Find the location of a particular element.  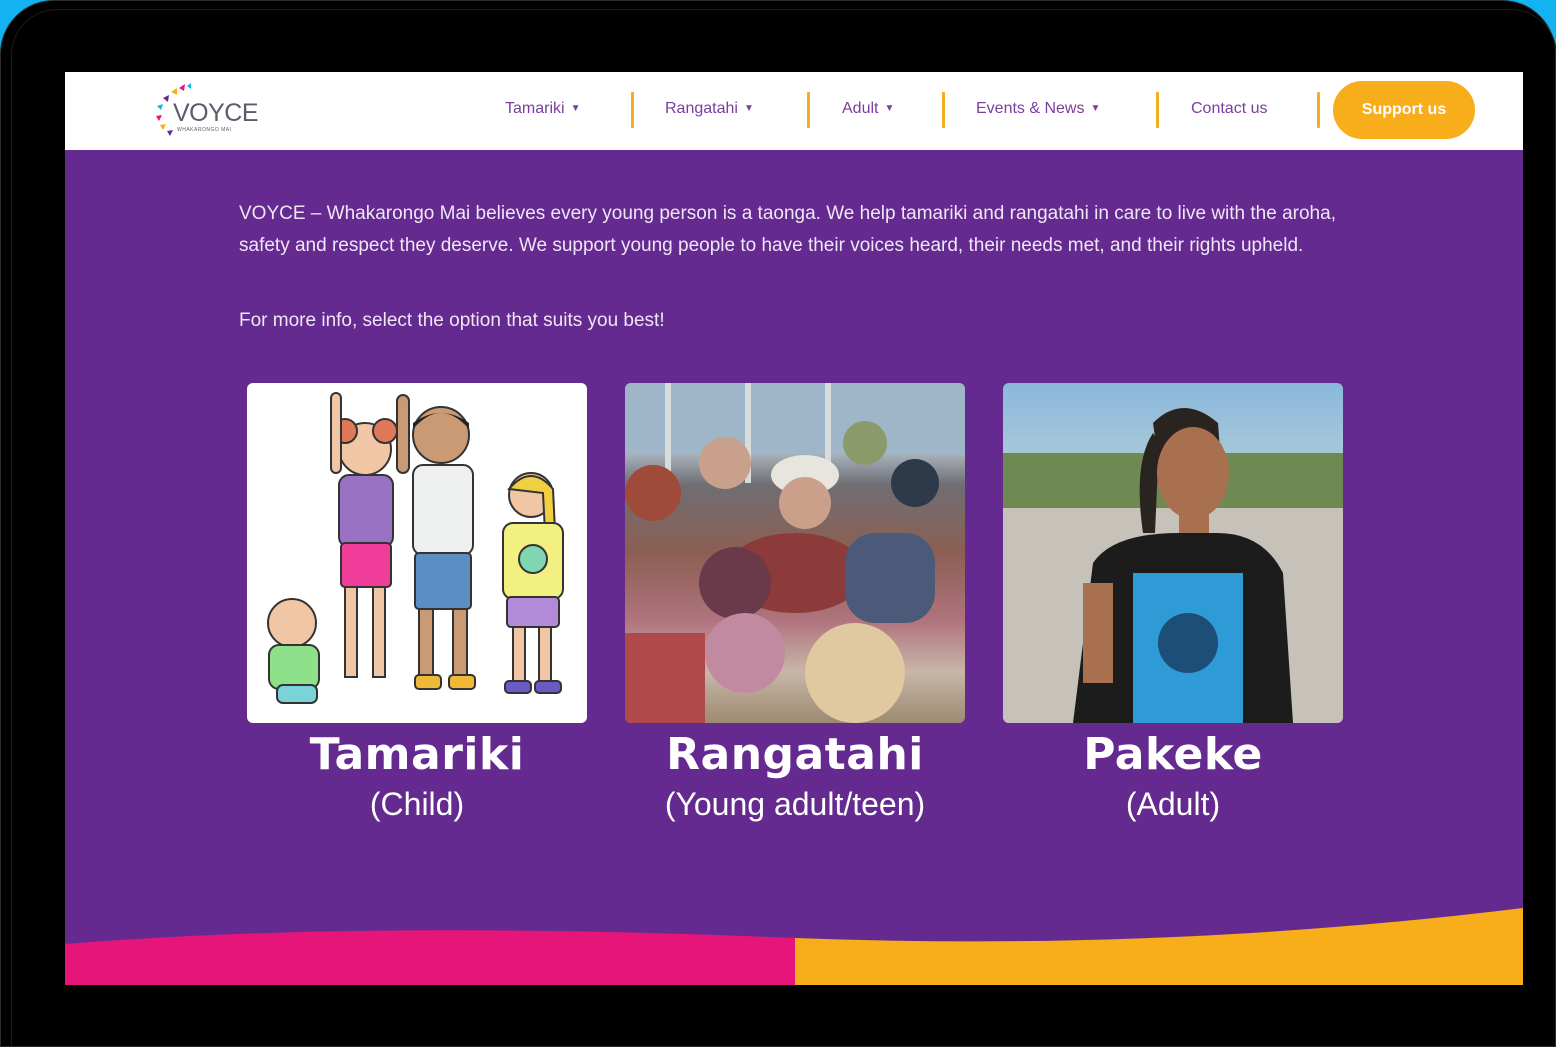

nav-contact-us: Contact us is located at coordinates (1229, 109).